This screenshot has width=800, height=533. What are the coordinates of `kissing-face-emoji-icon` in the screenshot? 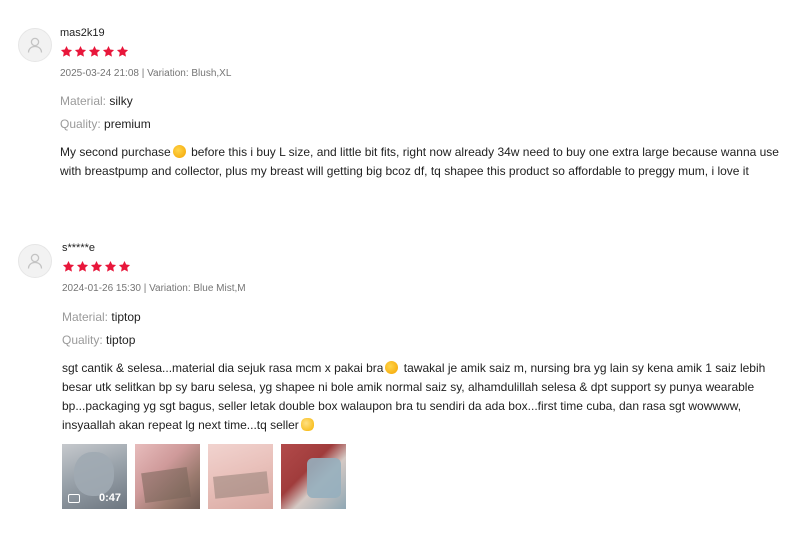 It's located at (179, 151).